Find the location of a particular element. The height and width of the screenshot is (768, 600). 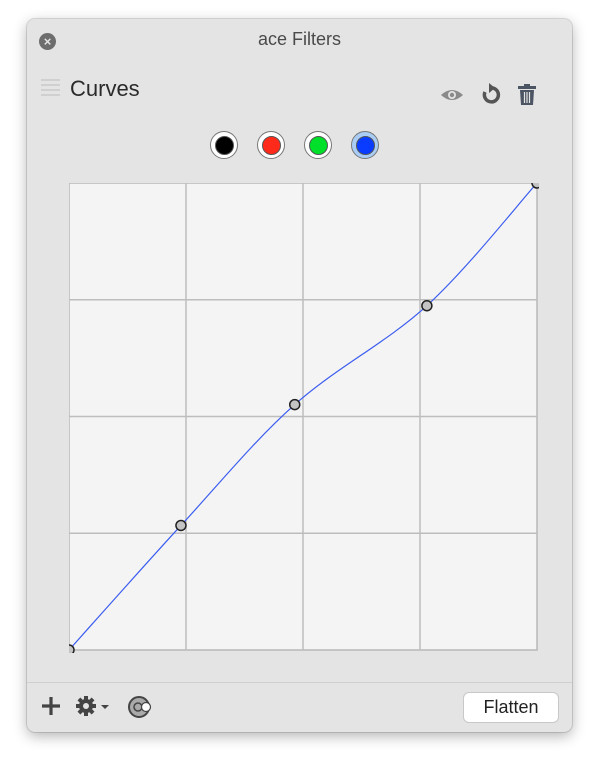

blue-swatch is located at coordinates (365, 145).